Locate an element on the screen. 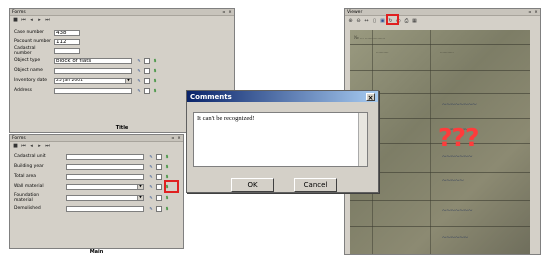 The height and width of the screenshot is (257, 550). inventory-date-value: 25 Jan 2001 is located at coordinates (69, 80).